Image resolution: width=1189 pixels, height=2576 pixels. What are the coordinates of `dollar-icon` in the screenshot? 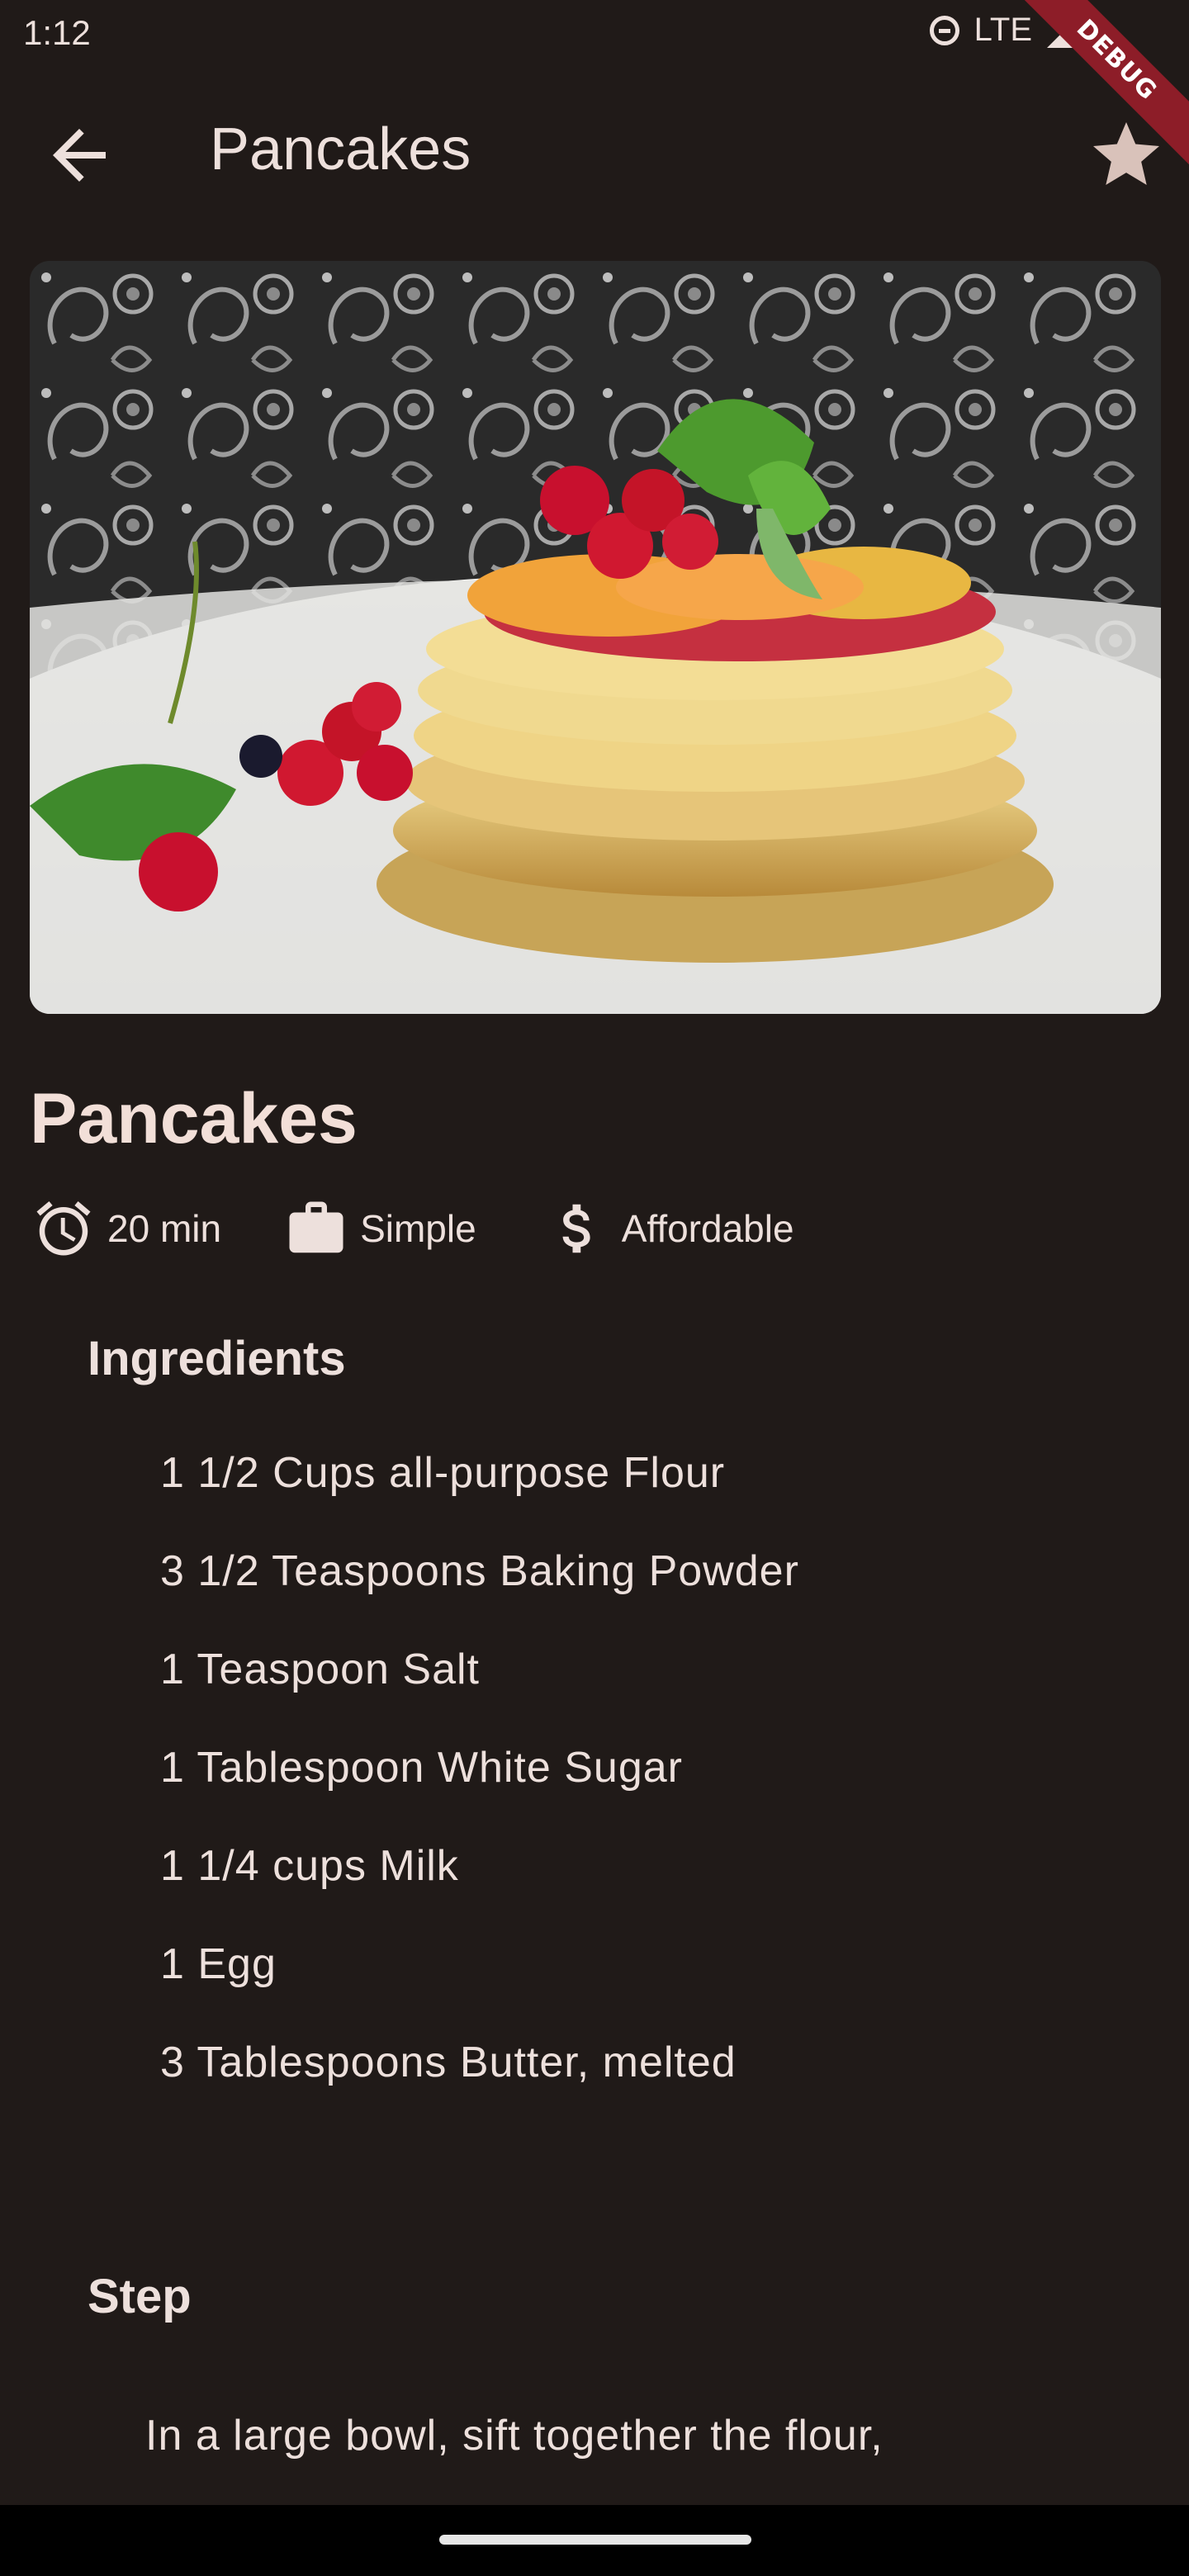 It's located at (576, 1228).